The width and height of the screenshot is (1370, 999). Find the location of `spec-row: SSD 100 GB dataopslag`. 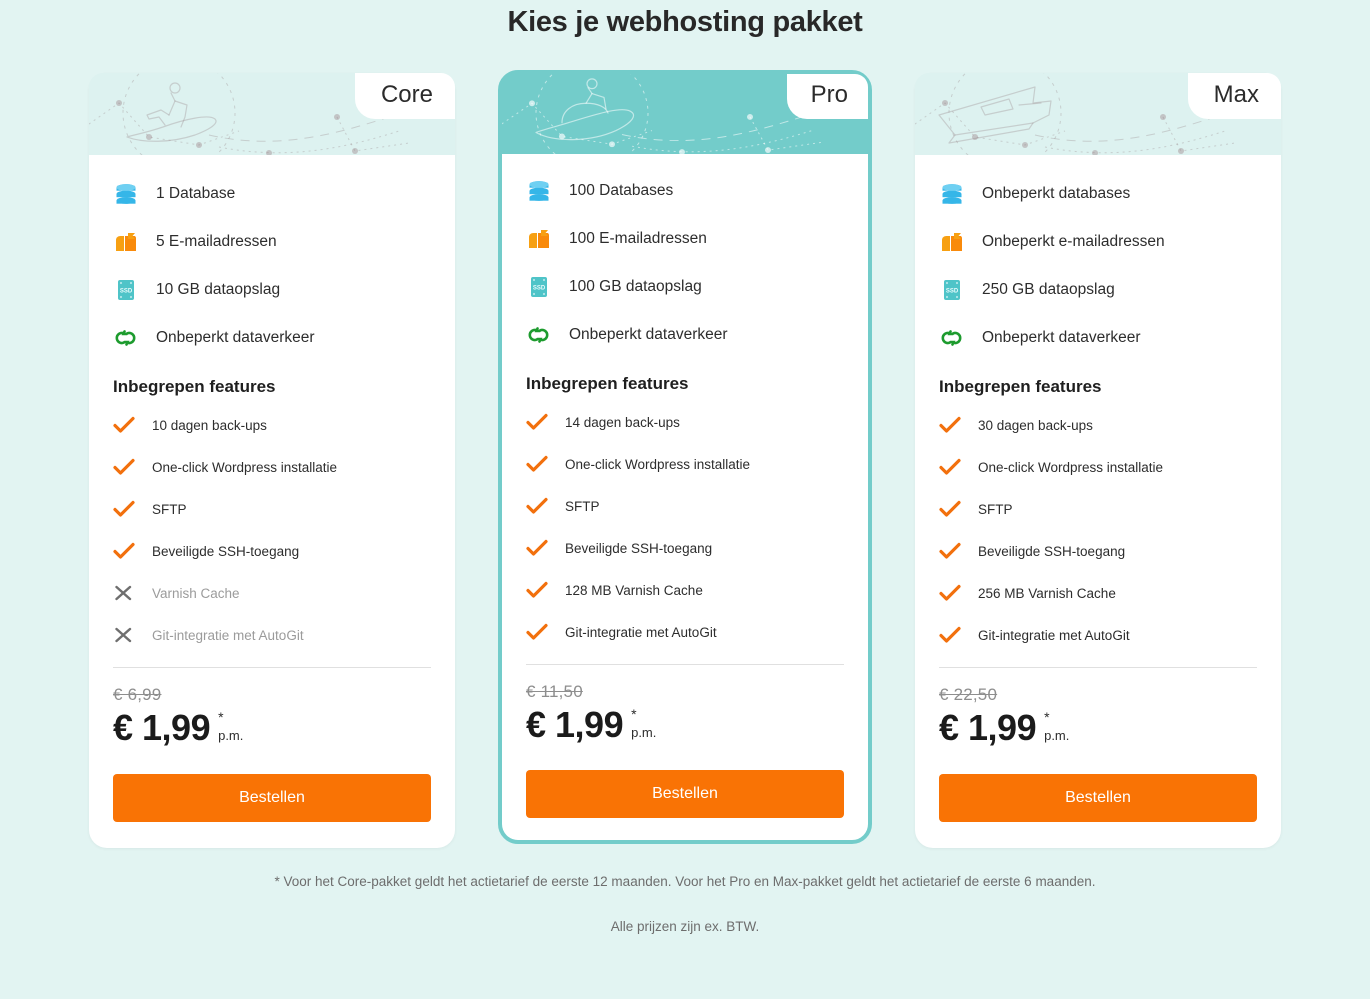

spec-row: SSD 100 GB dataopslag is located at coordinates (685, 287).